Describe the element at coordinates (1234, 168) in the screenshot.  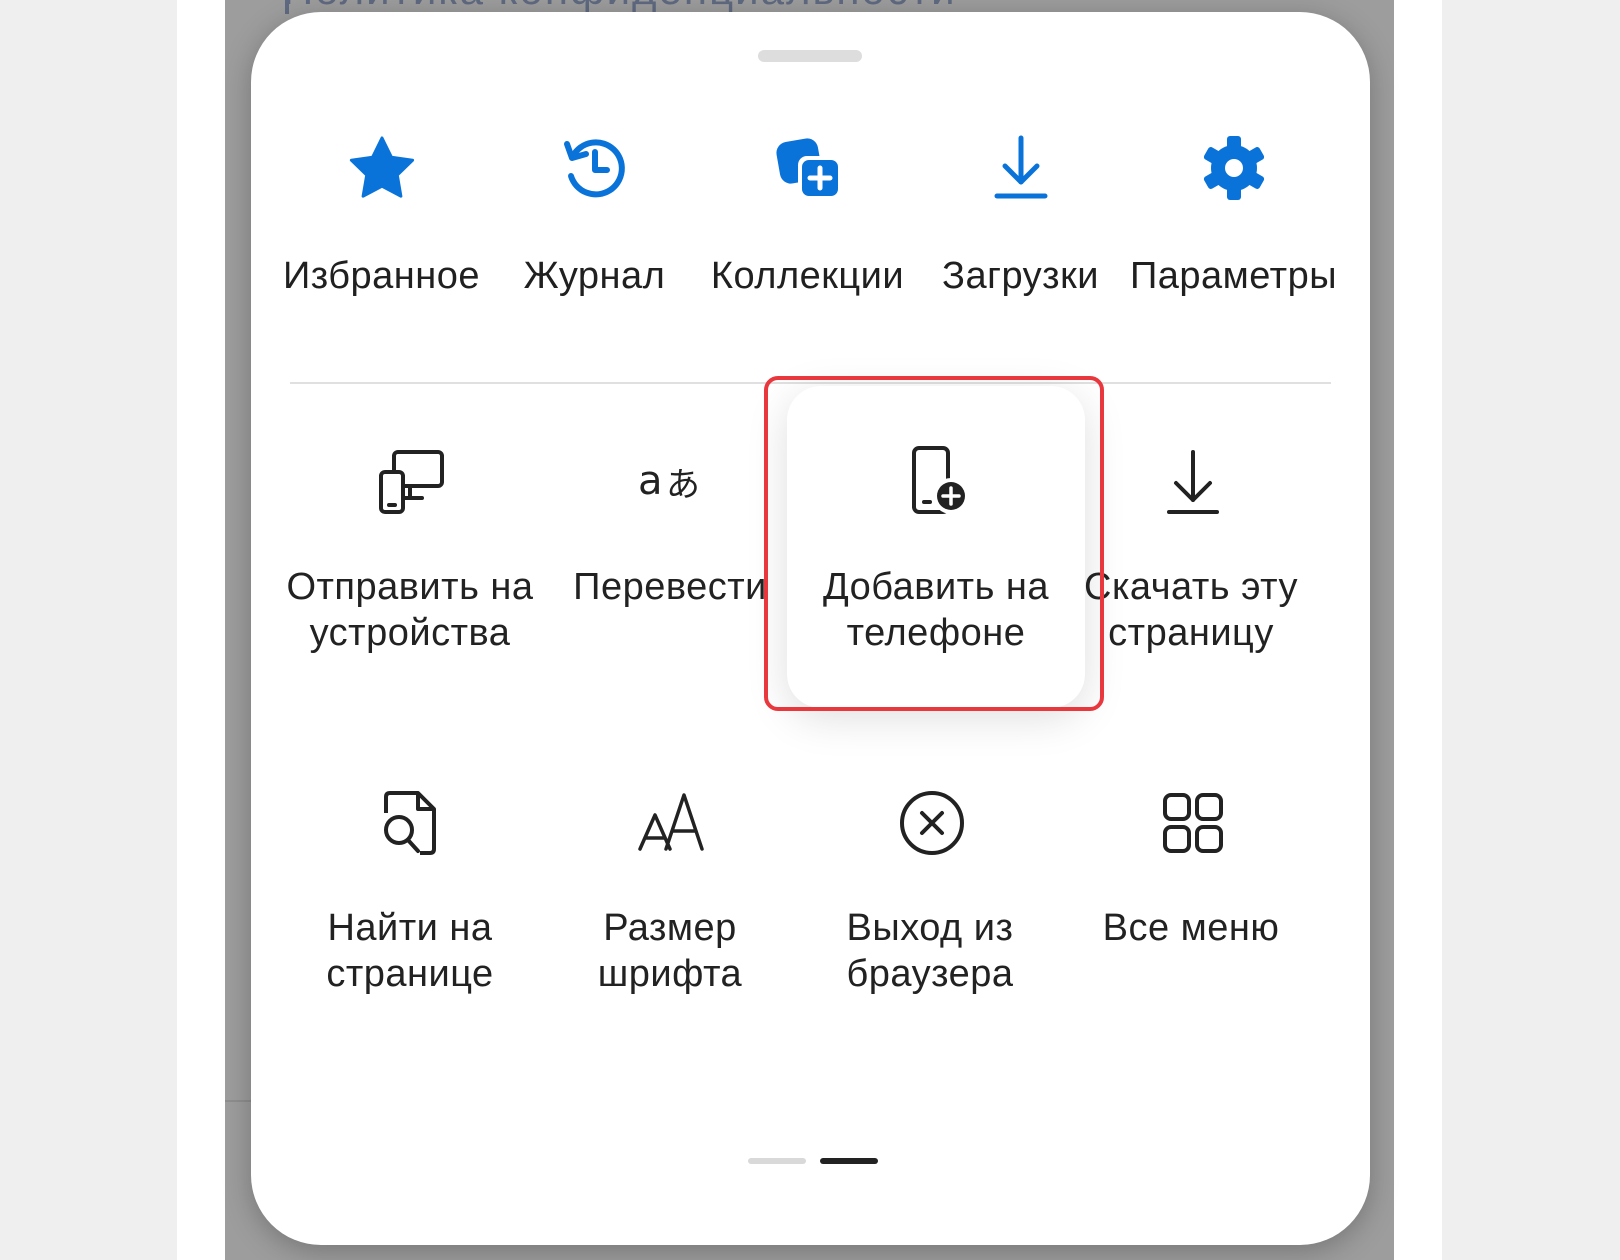
I see `gear-icon` at that location.